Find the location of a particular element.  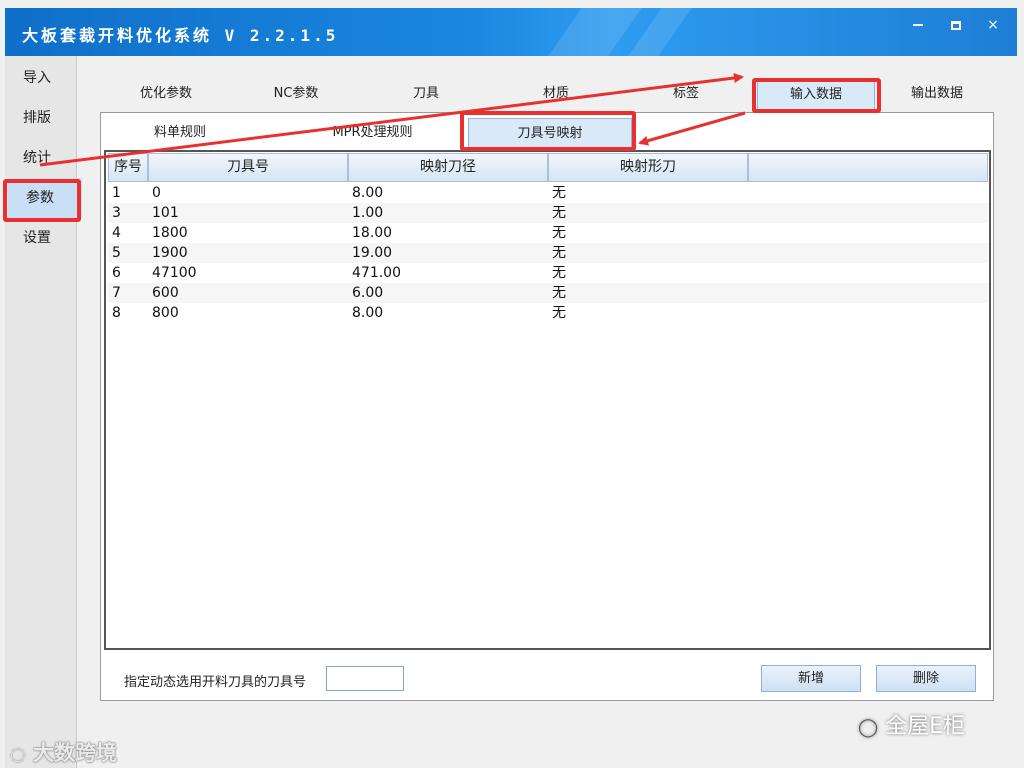

sidebar-item-import: 导入 is located at coordinates (41, 78).